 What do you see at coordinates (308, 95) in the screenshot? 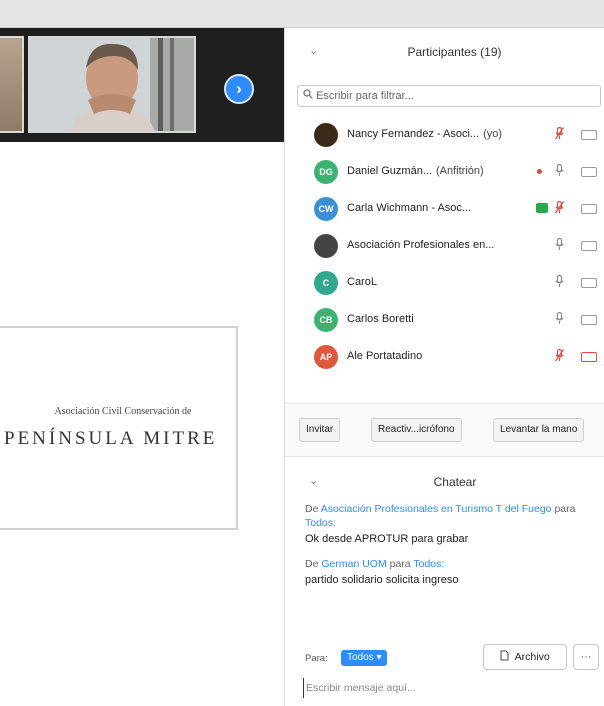
I see `search-icon` at bounding box center [308, 95].